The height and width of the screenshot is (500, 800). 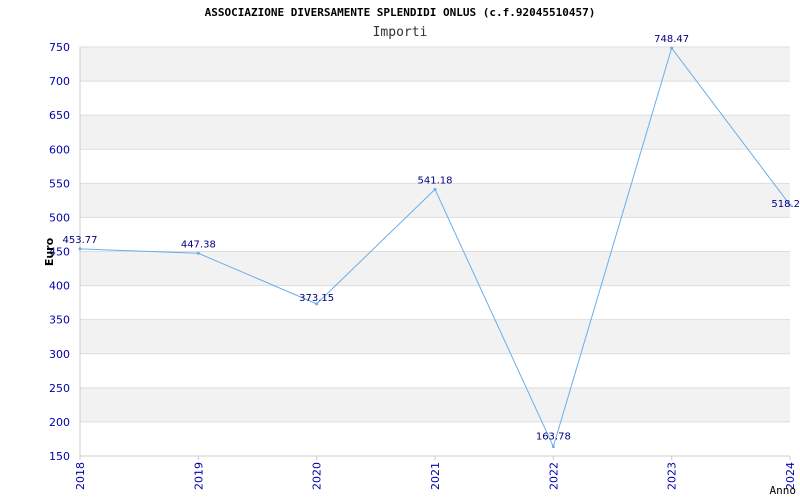 What do you see at coordinates (59, 115) in the screenshot?
I see `y-tick-label: 650` at bounding box center [59, 115].